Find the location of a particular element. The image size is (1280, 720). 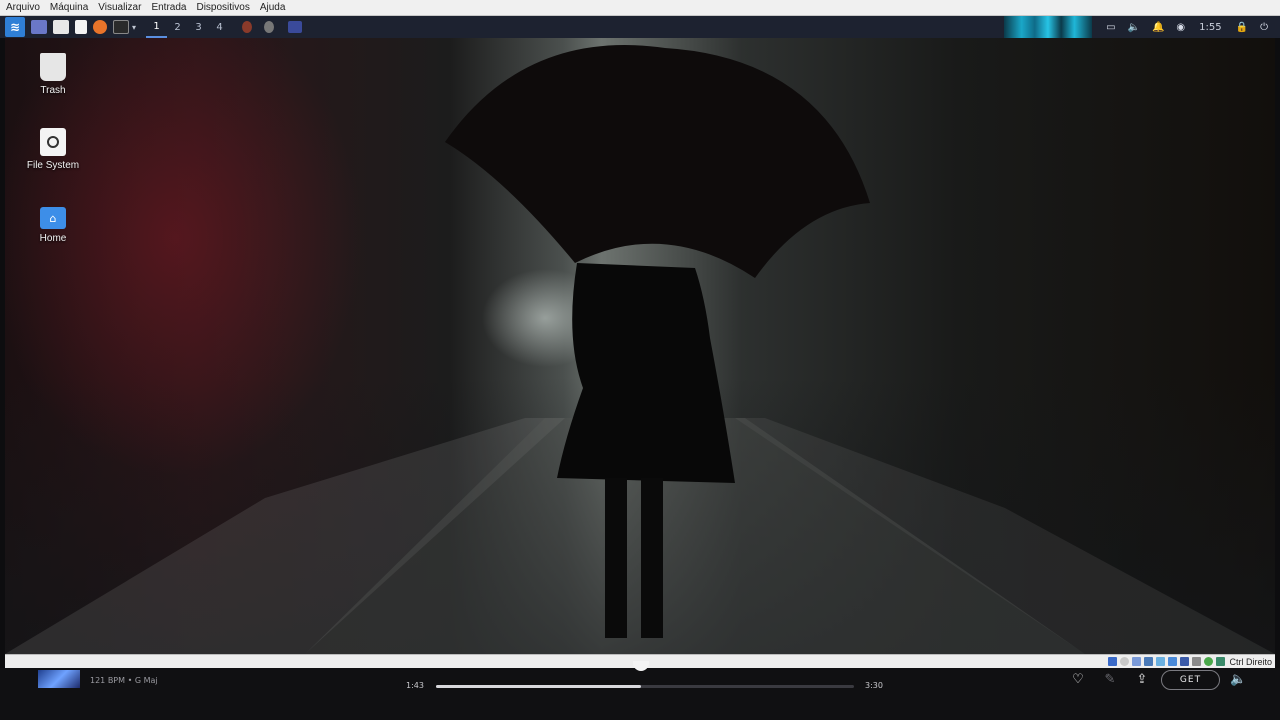

menu-dispositivos: Dispositivos is located at coordinates (222, 7).